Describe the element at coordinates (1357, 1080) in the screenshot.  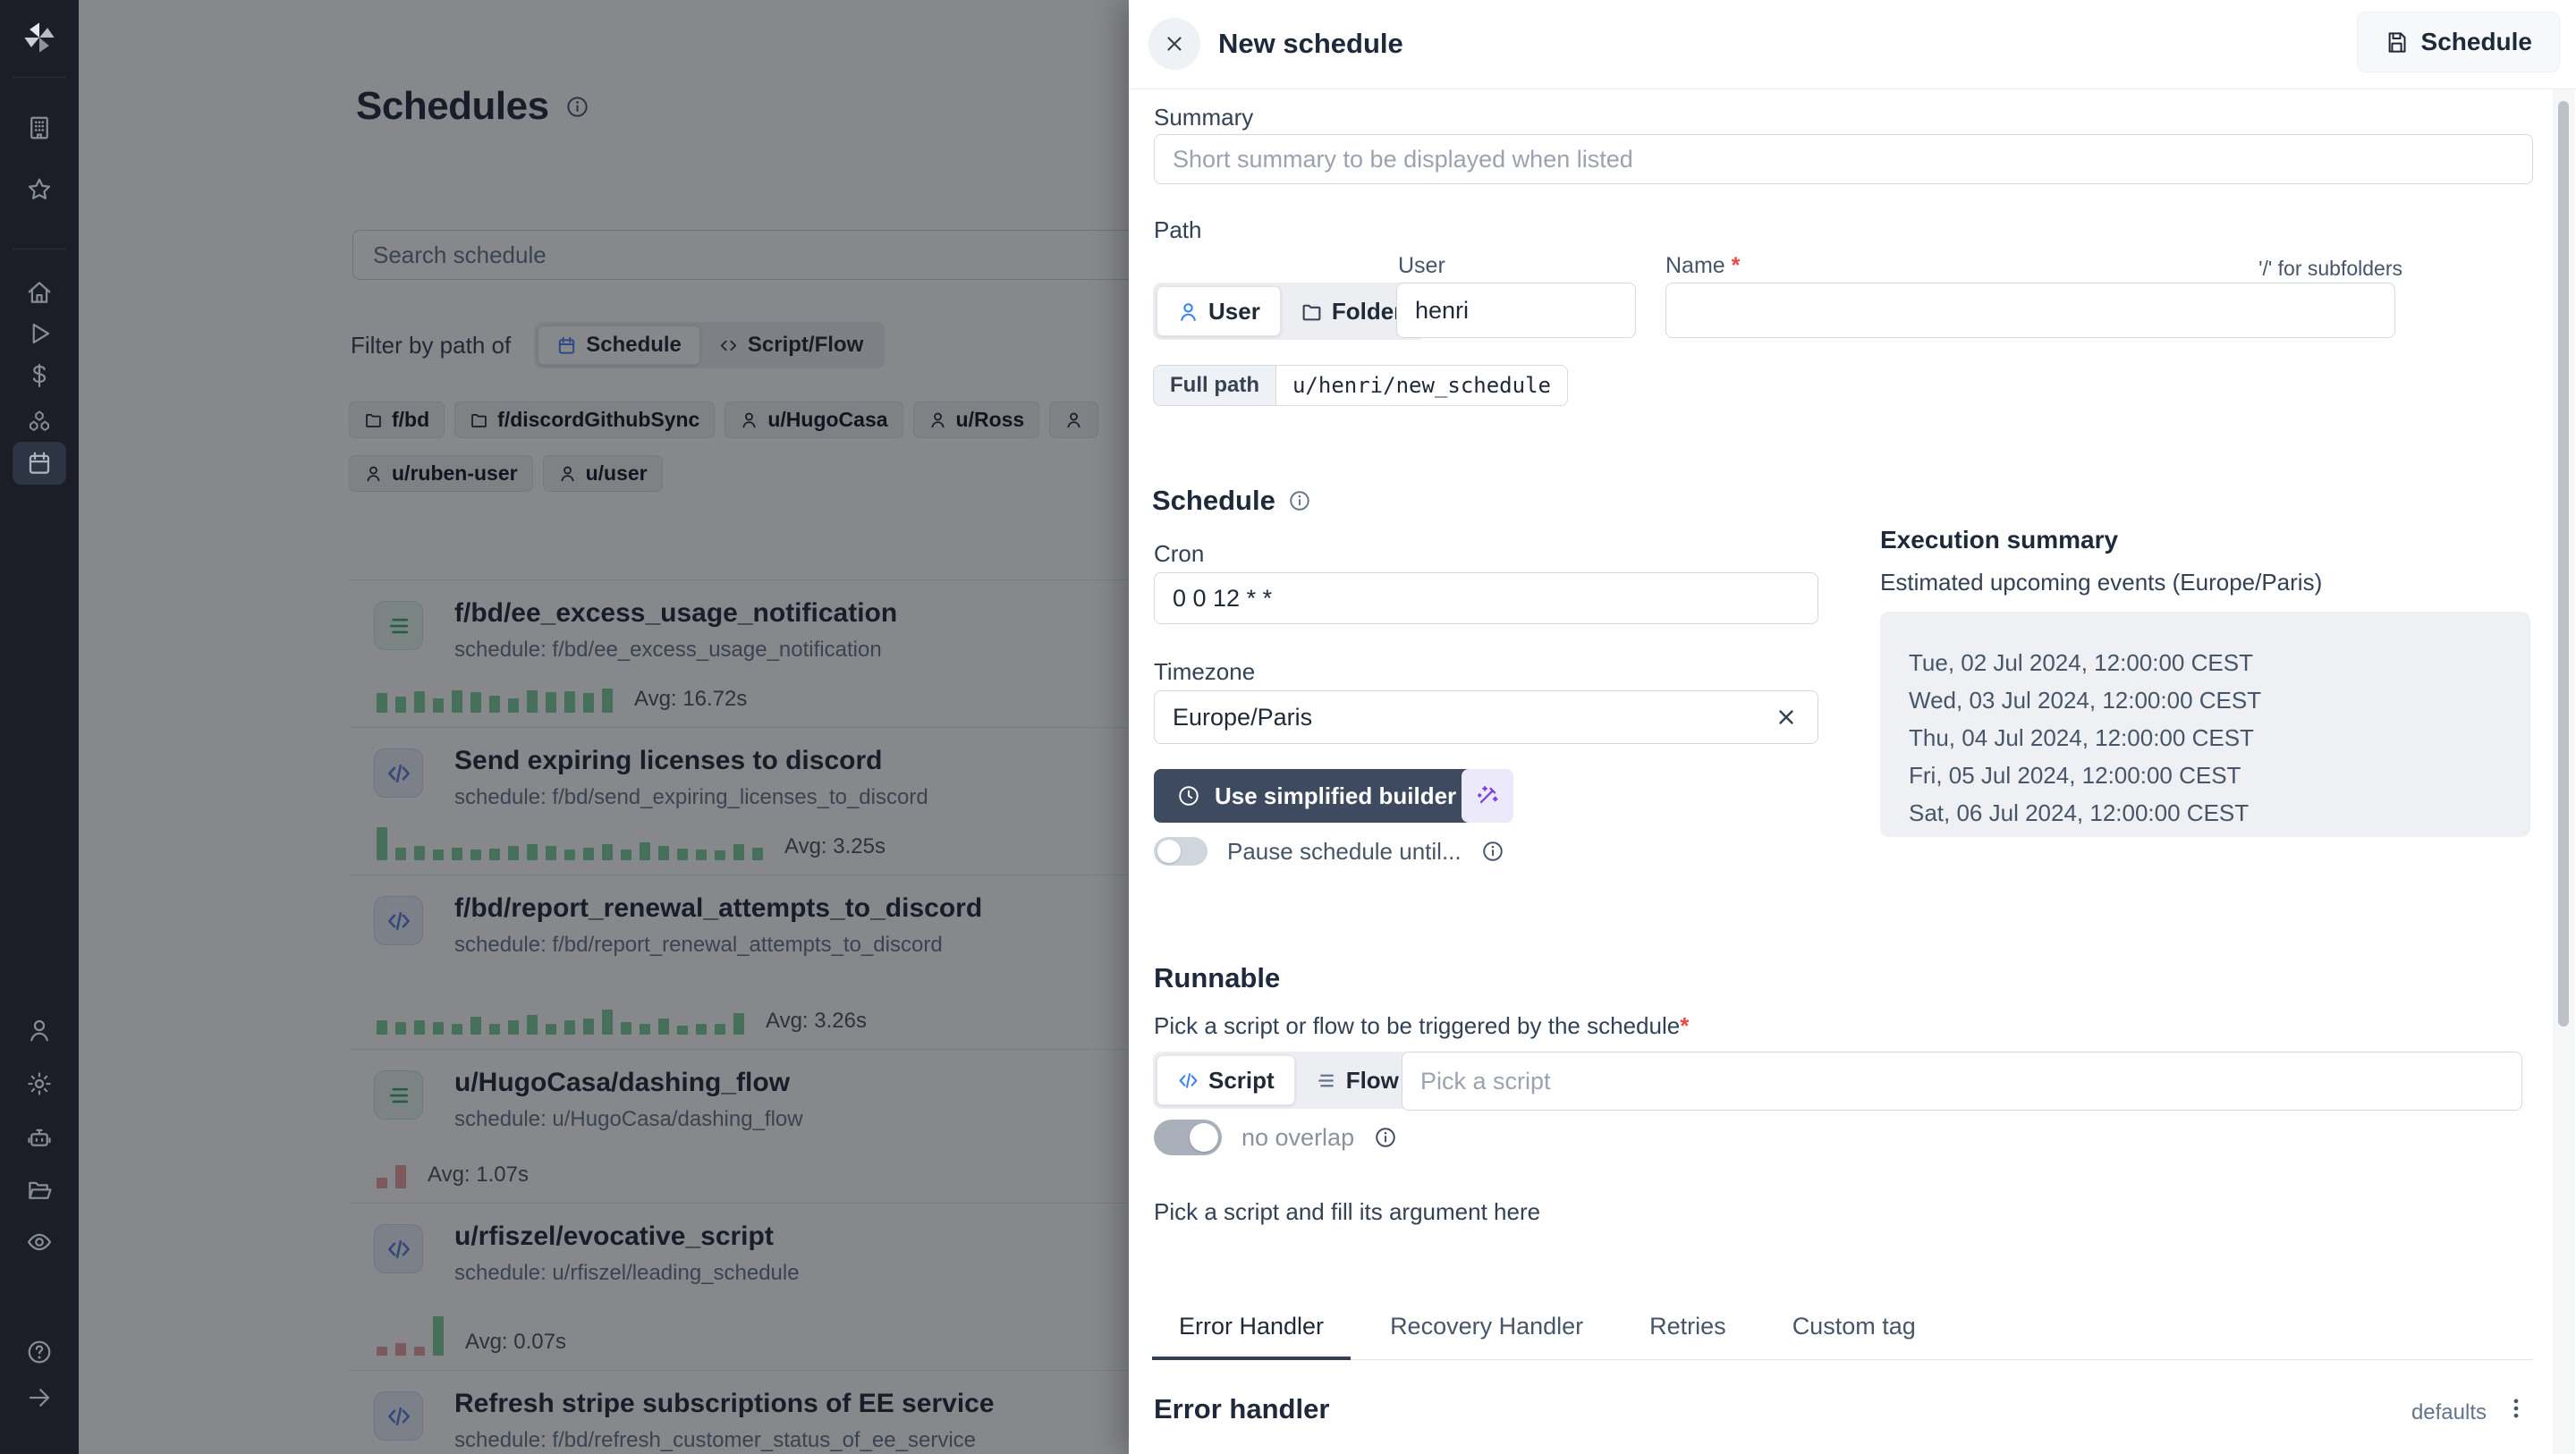
I see `runnable-toggle-flow: Flow` at that location.